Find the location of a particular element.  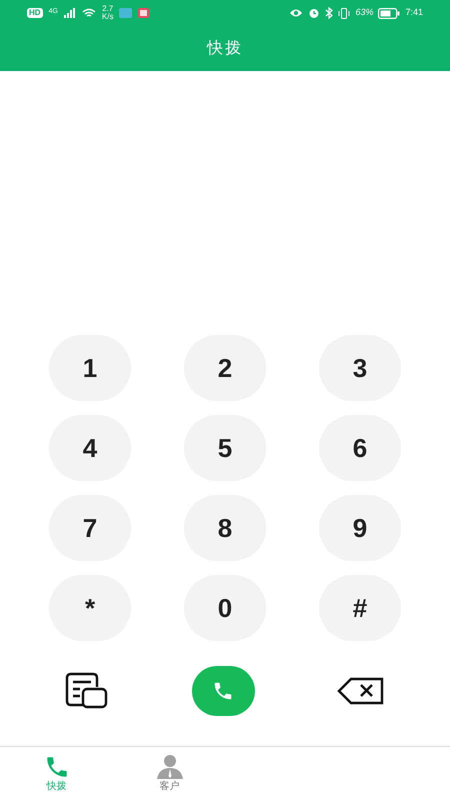

dial-key: 4 is located at coordinates (90, 448).